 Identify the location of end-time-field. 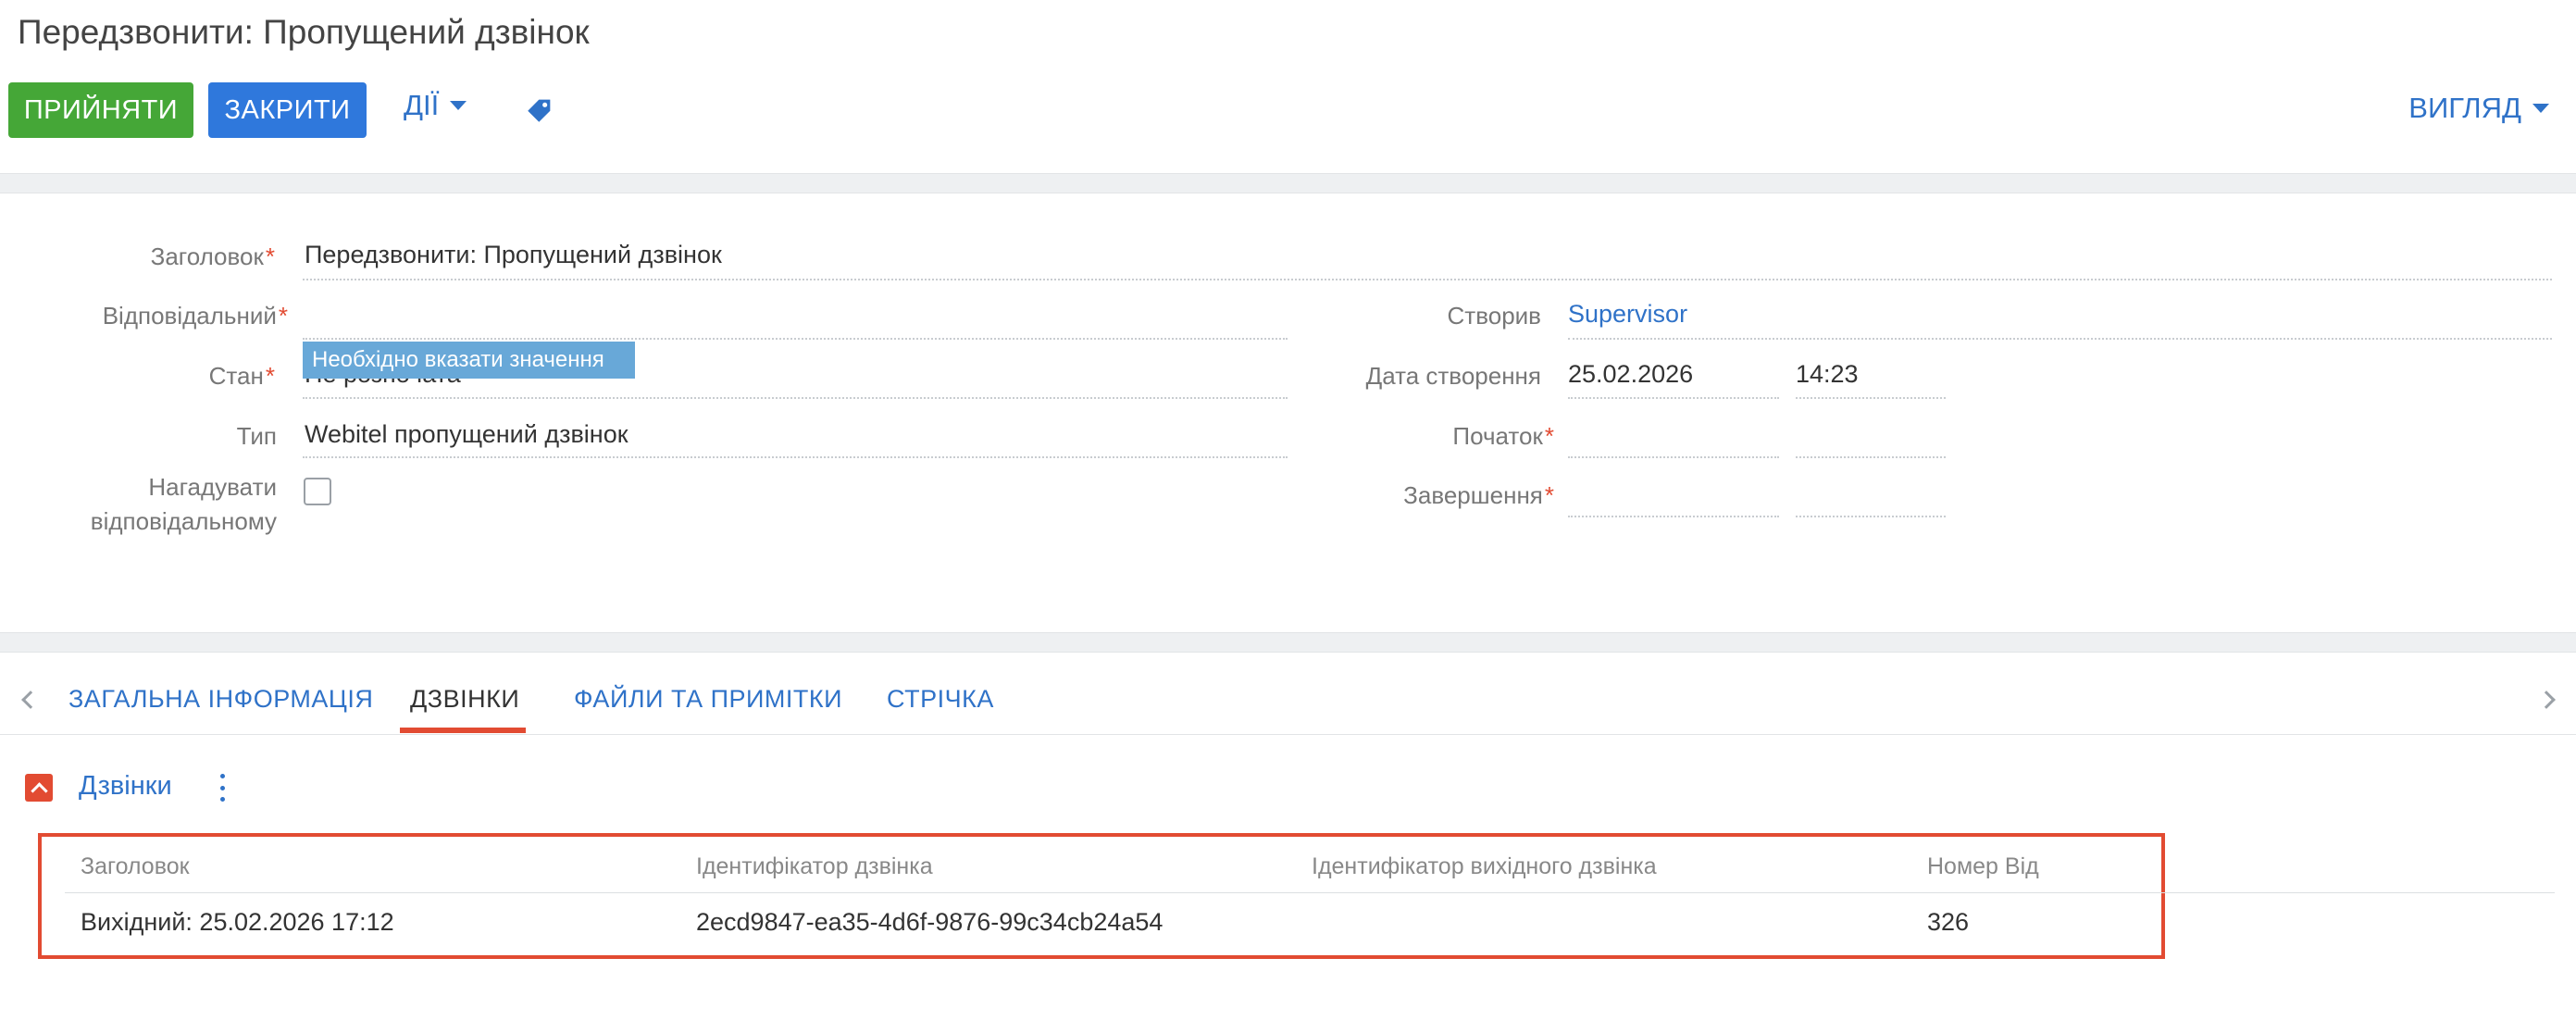
(1871, 495).